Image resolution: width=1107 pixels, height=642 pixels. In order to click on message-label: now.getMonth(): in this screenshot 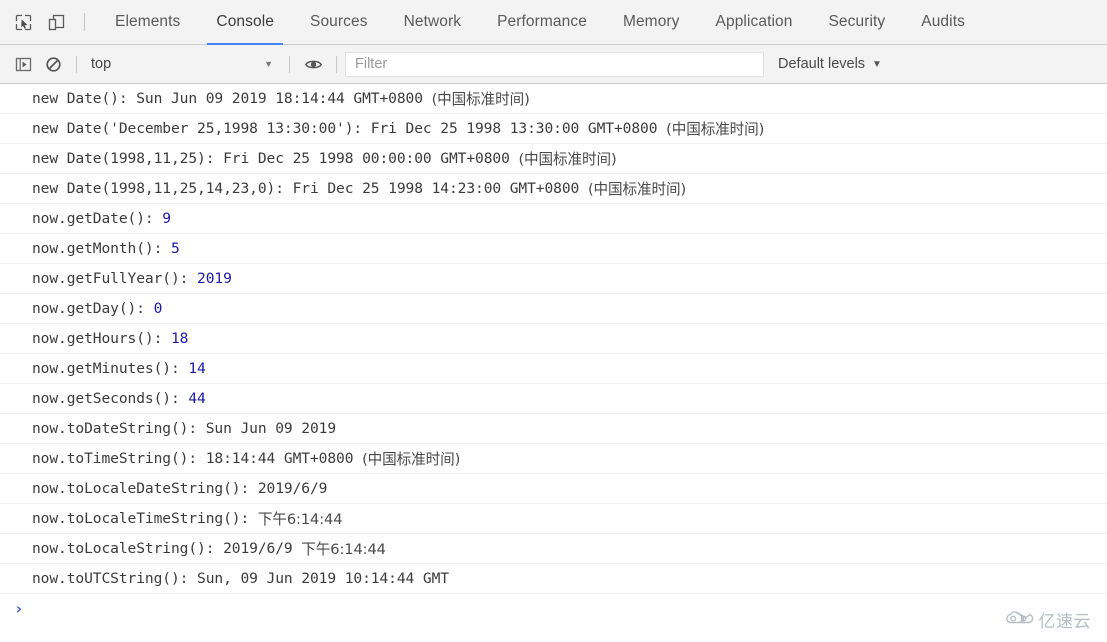, I will do `click(101, 248)`.